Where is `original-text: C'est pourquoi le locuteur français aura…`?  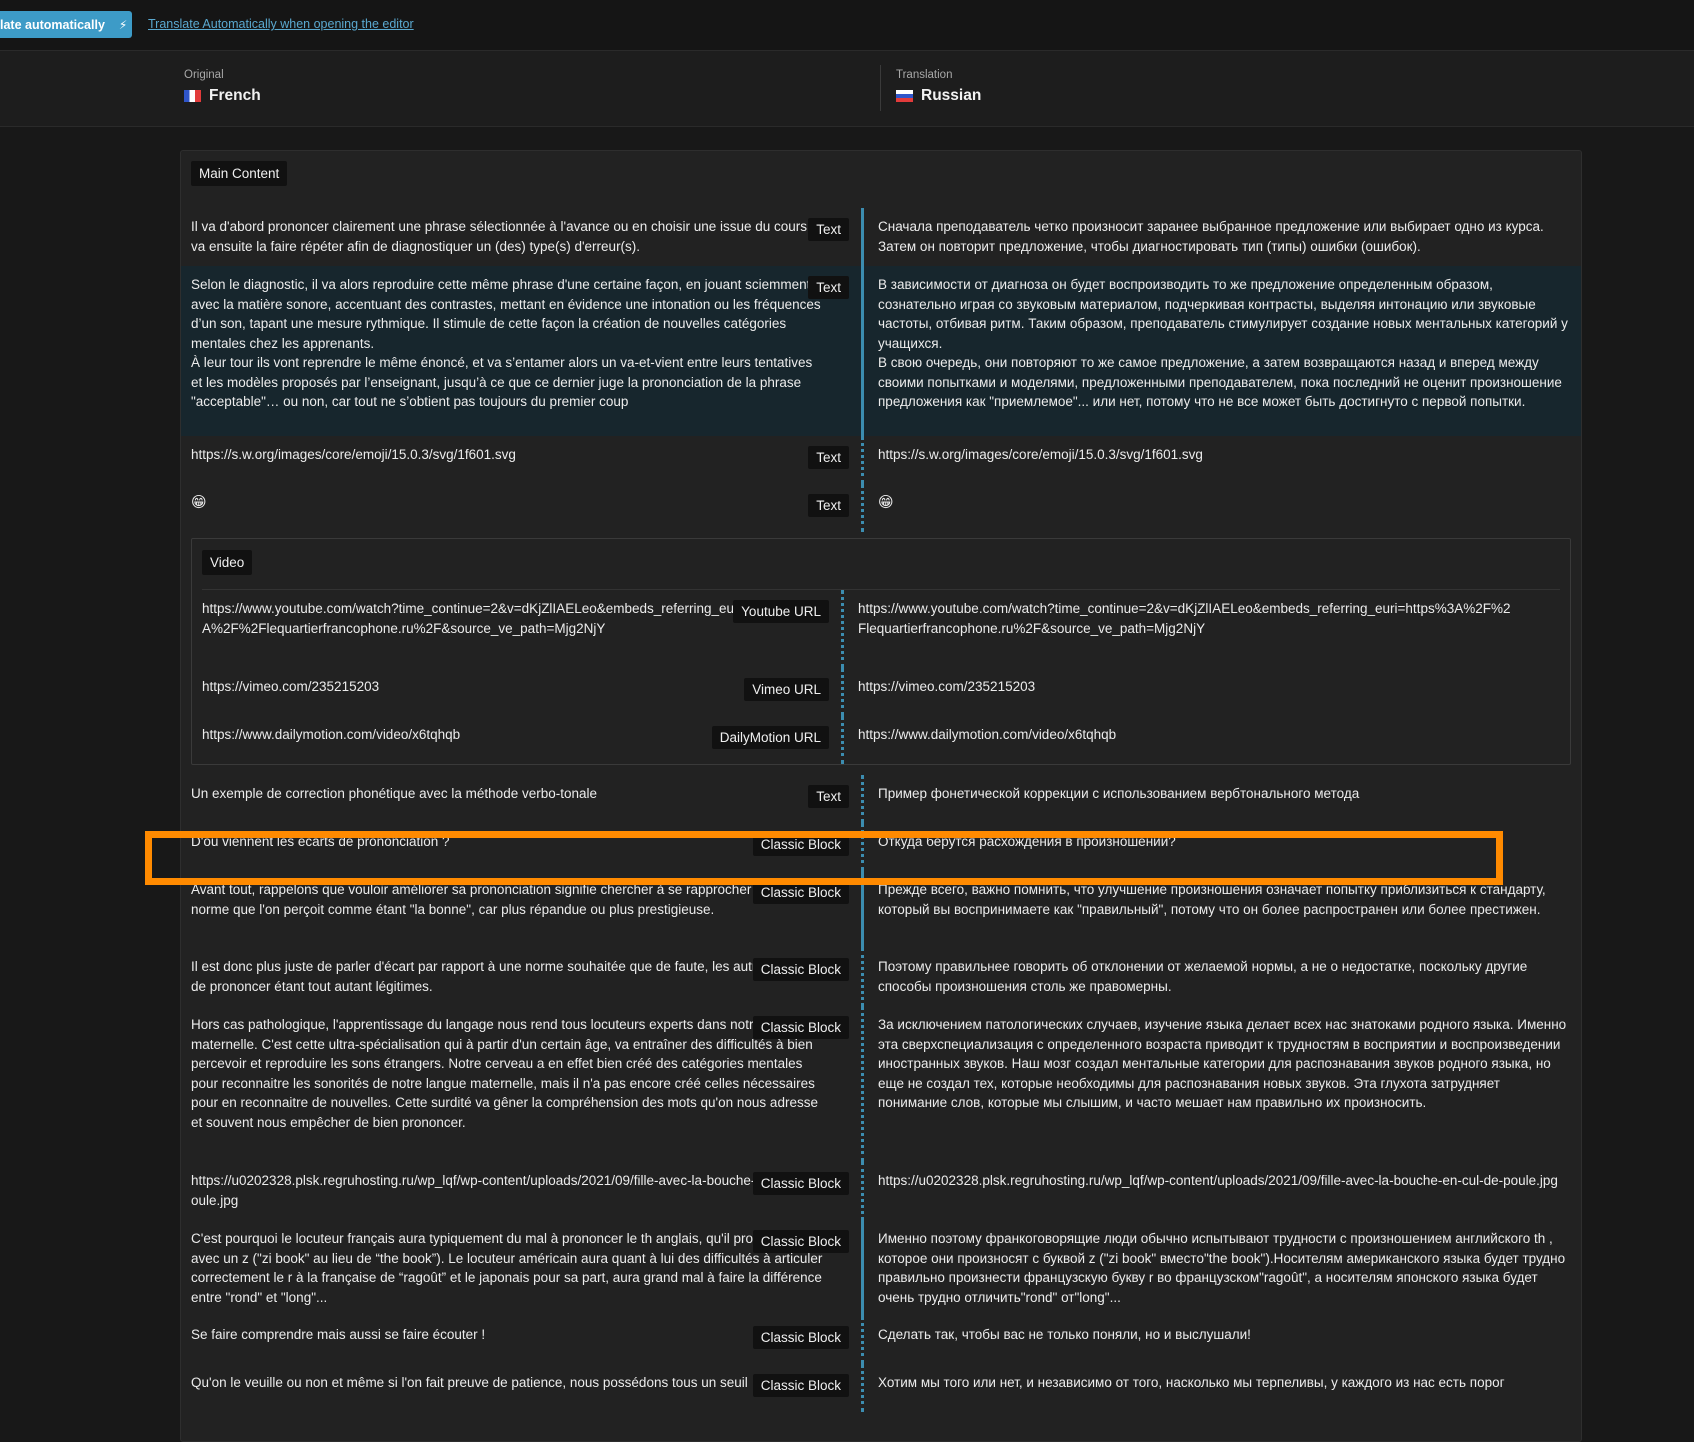 original-text: C'est pourquoi le locuteur français aura… is located at coordinates (507, 1268).